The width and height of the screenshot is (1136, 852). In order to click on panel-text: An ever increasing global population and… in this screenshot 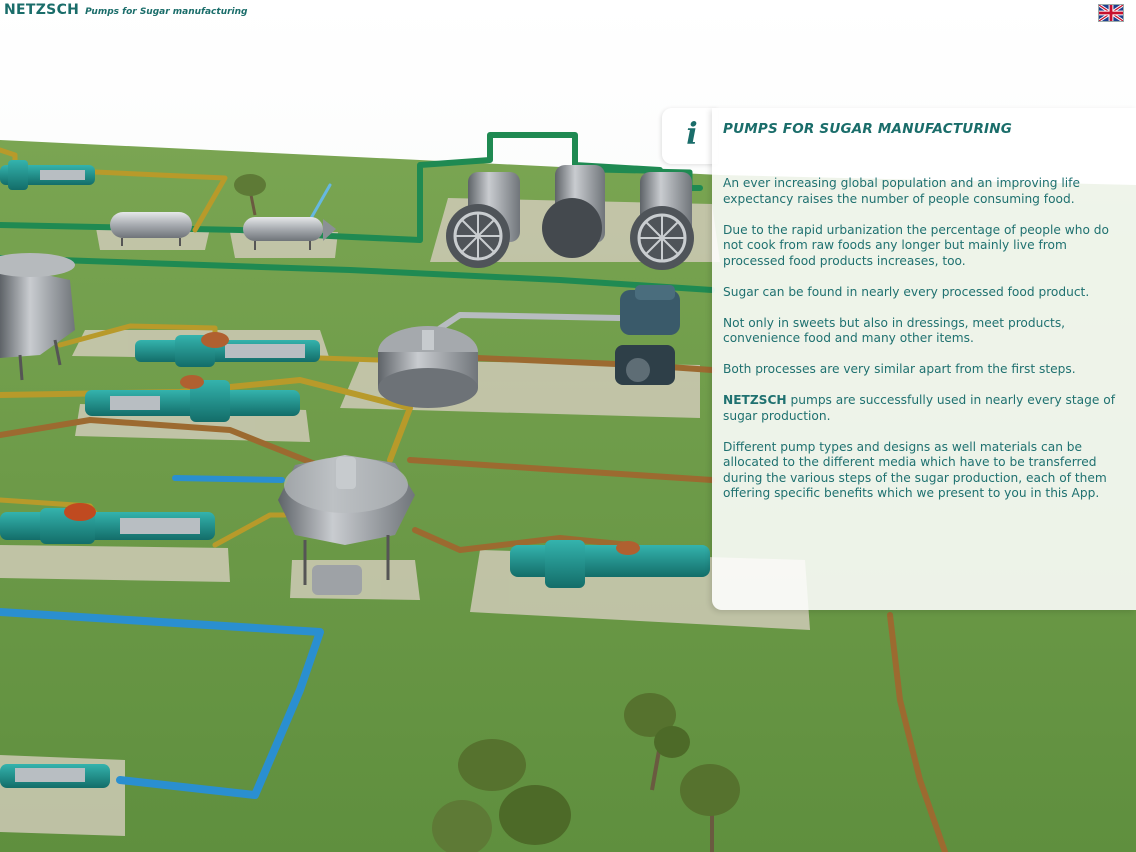, I will do `click(919, 346)`.